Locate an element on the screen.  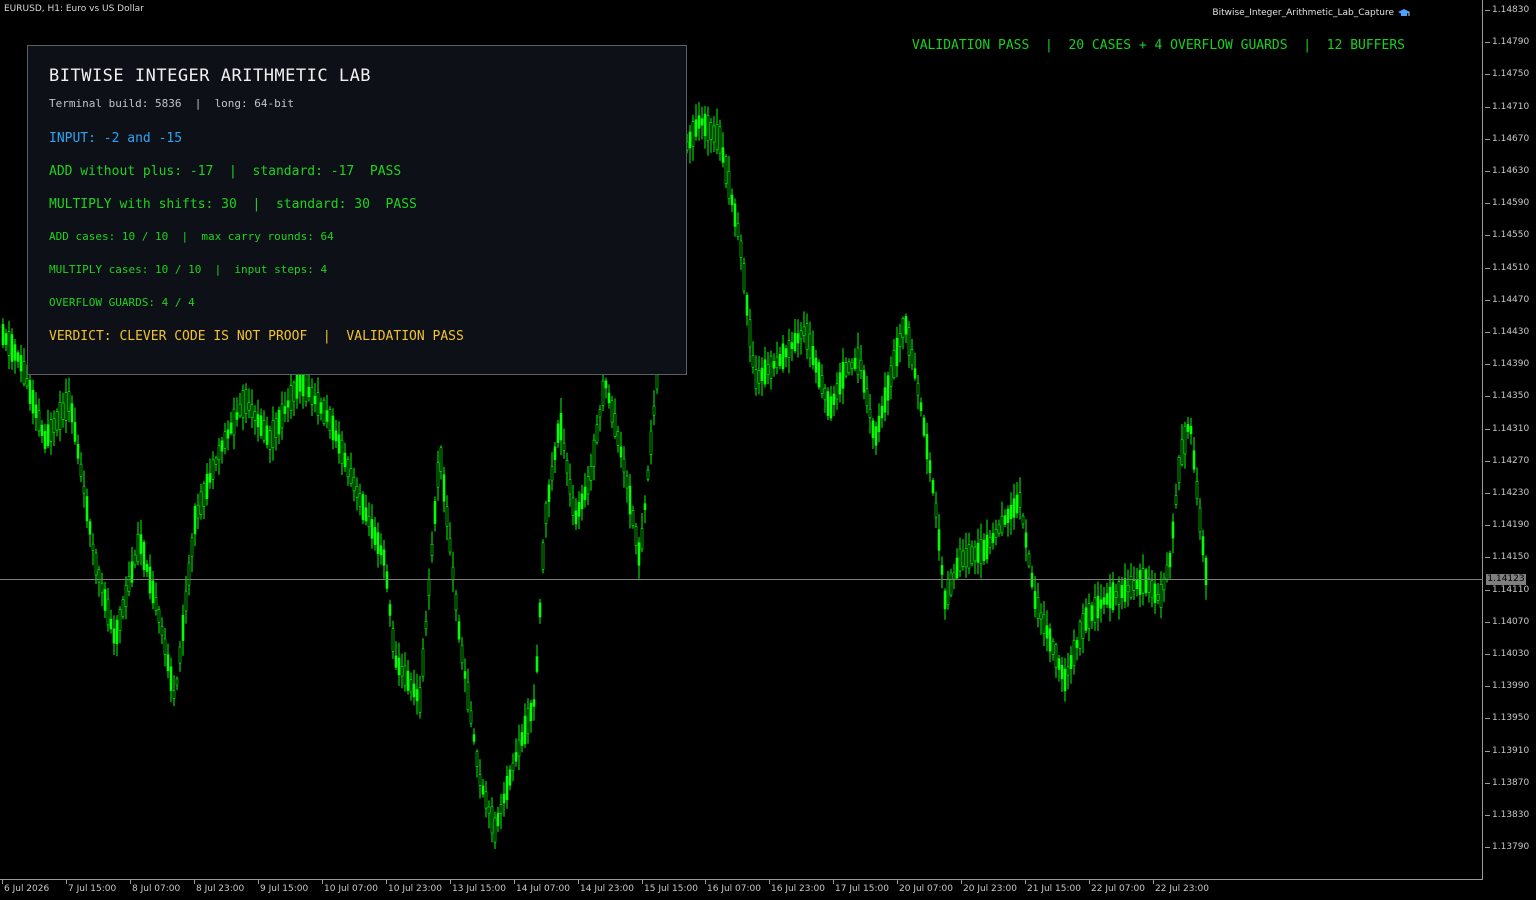
time-label: 10 Jul 07:00 is located at coordinates (351, 889).